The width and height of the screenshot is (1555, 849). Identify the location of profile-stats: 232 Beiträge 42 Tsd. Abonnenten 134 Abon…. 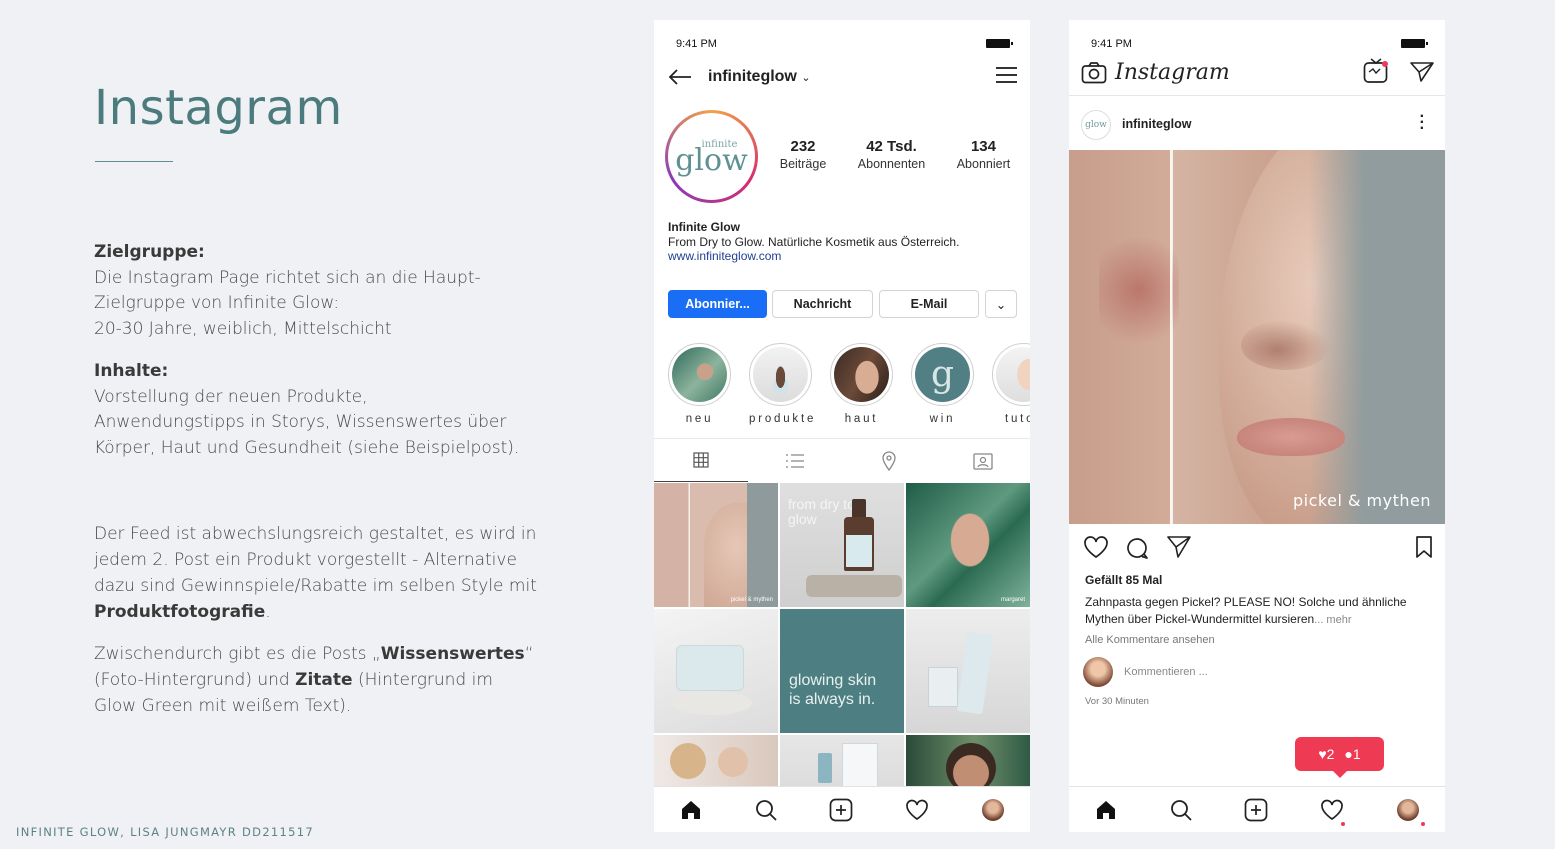
(895, 154).